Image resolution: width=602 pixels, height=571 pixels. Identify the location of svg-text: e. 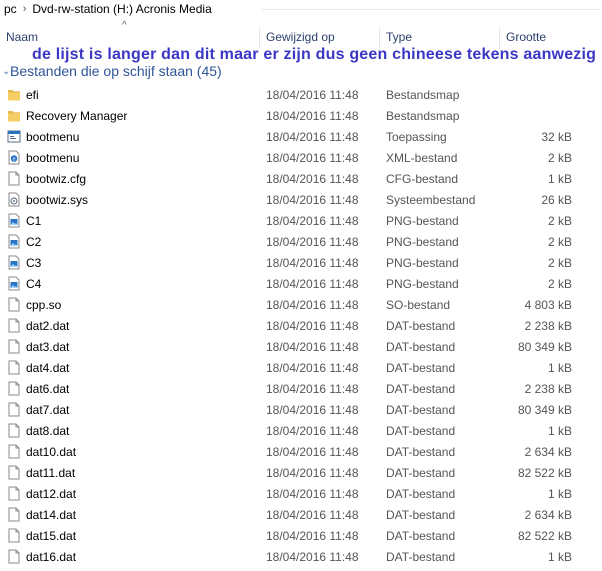
(13, 160).